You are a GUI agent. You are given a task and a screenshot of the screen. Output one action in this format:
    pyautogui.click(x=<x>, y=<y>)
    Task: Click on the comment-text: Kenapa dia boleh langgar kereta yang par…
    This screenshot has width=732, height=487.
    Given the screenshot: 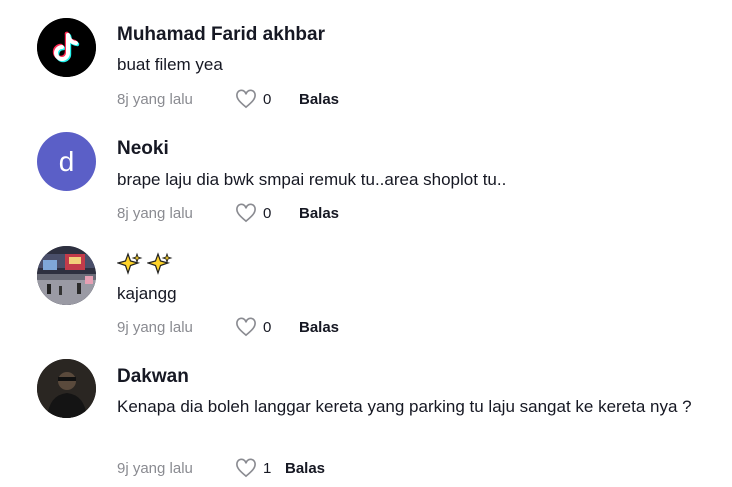 What is the action you would take?
    pyautogui.click(x=404, y=406)
    